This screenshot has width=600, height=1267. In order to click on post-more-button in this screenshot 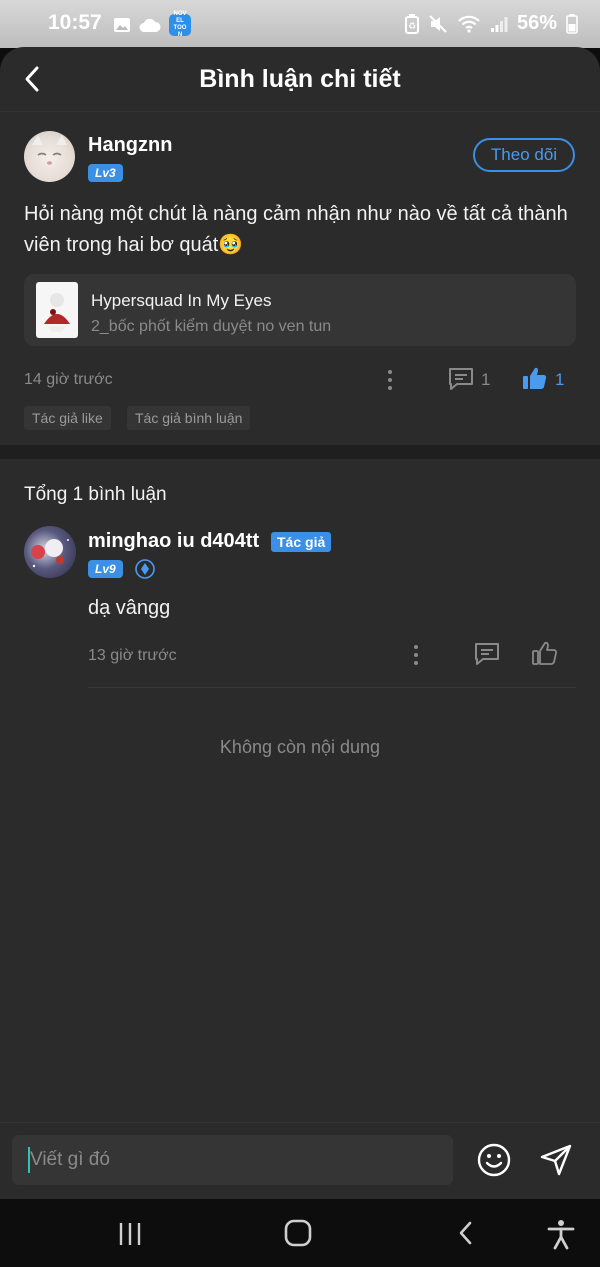, I will do `click(390, 380)`.